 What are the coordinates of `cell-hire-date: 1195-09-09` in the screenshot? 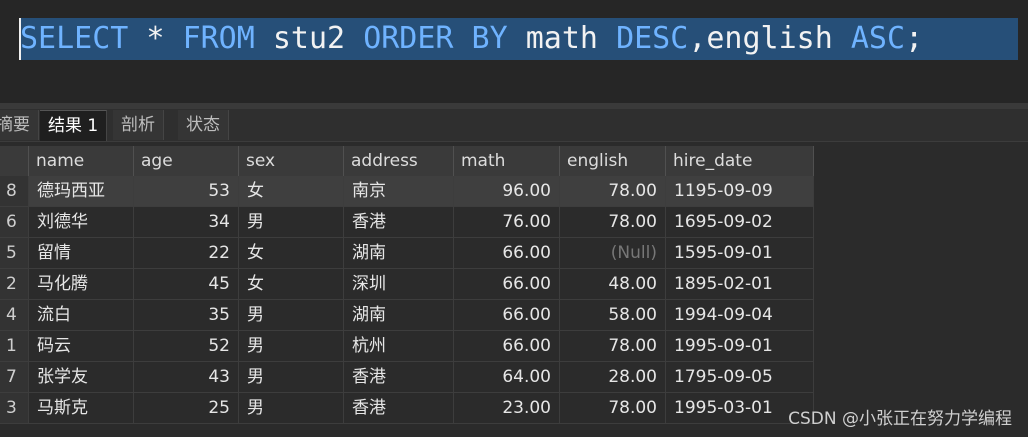 It's located at (740, 191).